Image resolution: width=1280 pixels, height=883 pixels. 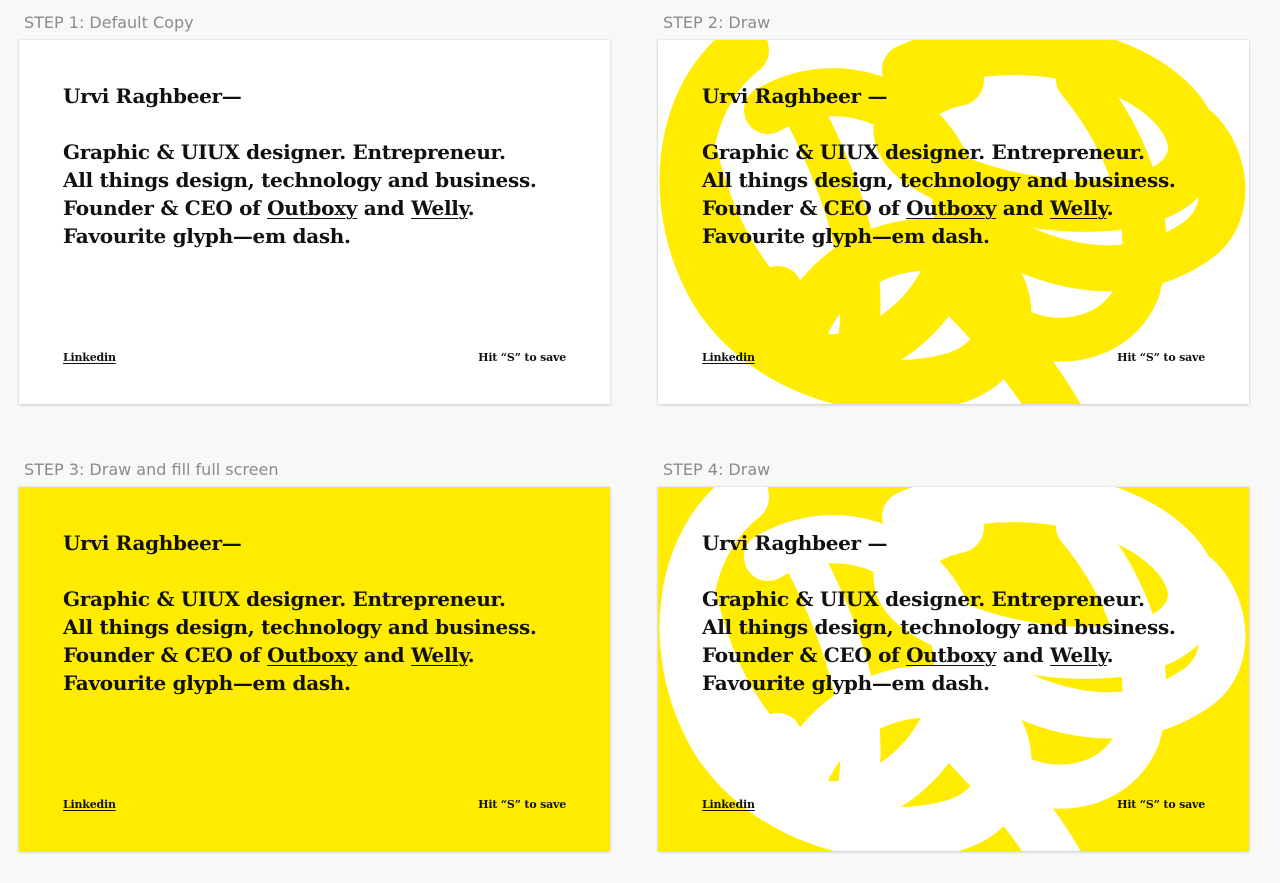 What do you see at coordinates (717, 469) in the screenshot?
I see `step-4-label: STEP 4: Draw` at bounding box center [717, 469].